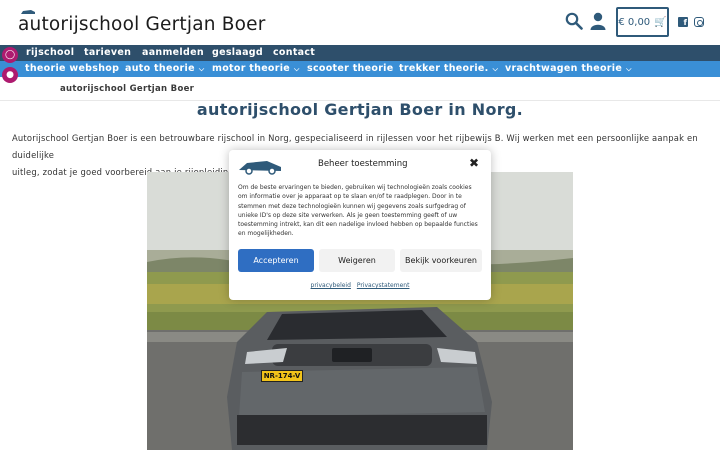  Describe the element at coordinates (441, 260) in the screenshot. I see `view-preferences-button: Bekijk voorkeuren` at that location.